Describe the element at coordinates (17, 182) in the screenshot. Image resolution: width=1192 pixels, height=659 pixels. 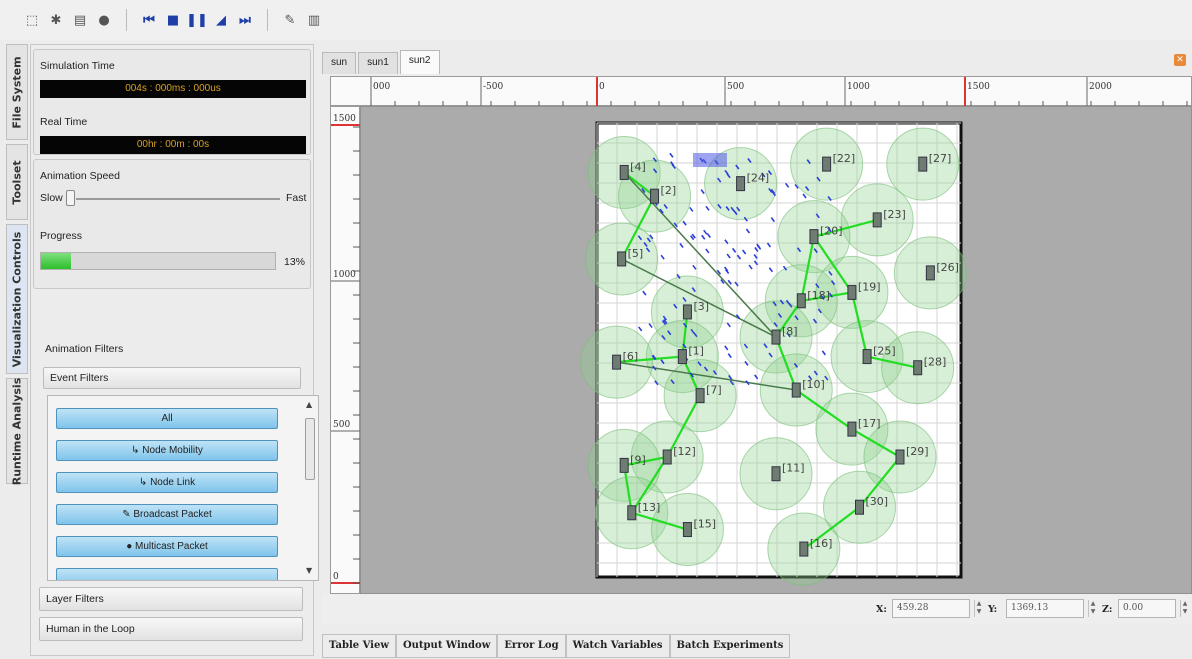
I see `vtab-toolset: Toolset` at that location.